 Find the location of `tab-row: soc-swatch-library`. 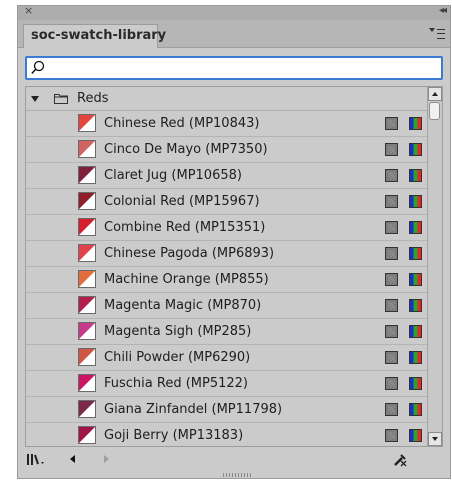

tab-row: soc-swatch-library is located at coordinates (234, 34).